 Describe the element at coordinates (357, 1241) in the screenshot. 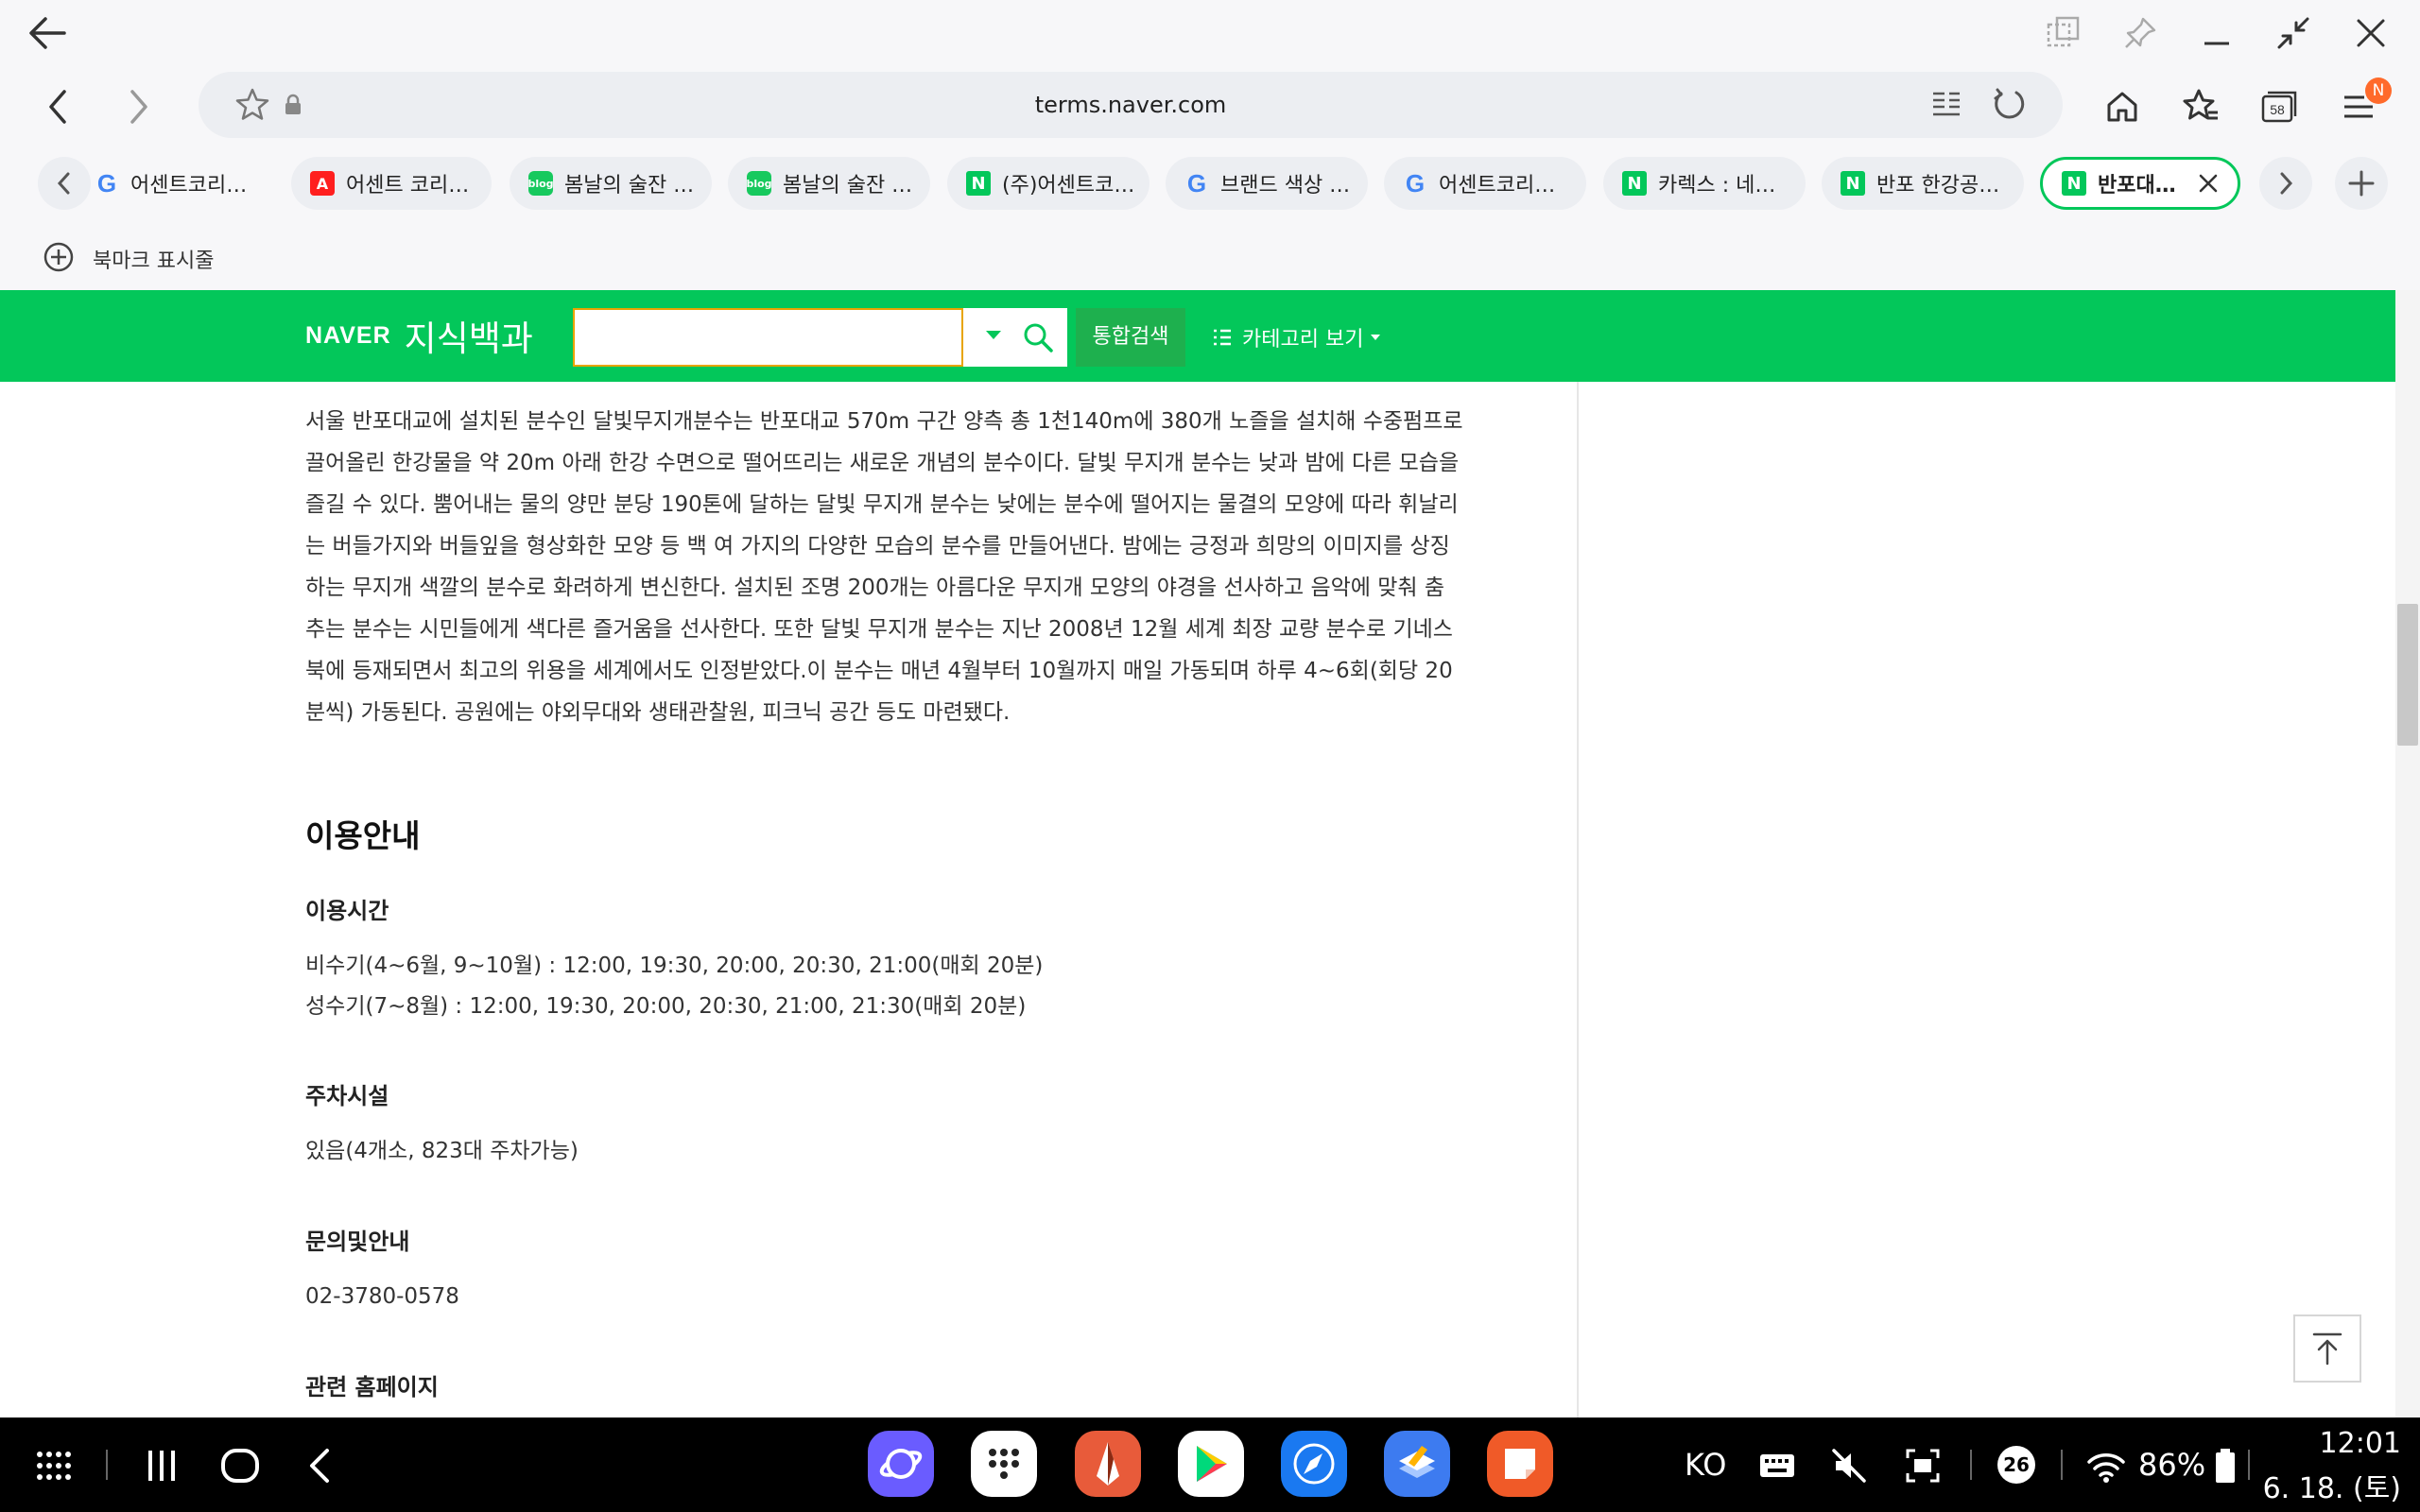

I see `contact-heading: 문의및안내` at that location.